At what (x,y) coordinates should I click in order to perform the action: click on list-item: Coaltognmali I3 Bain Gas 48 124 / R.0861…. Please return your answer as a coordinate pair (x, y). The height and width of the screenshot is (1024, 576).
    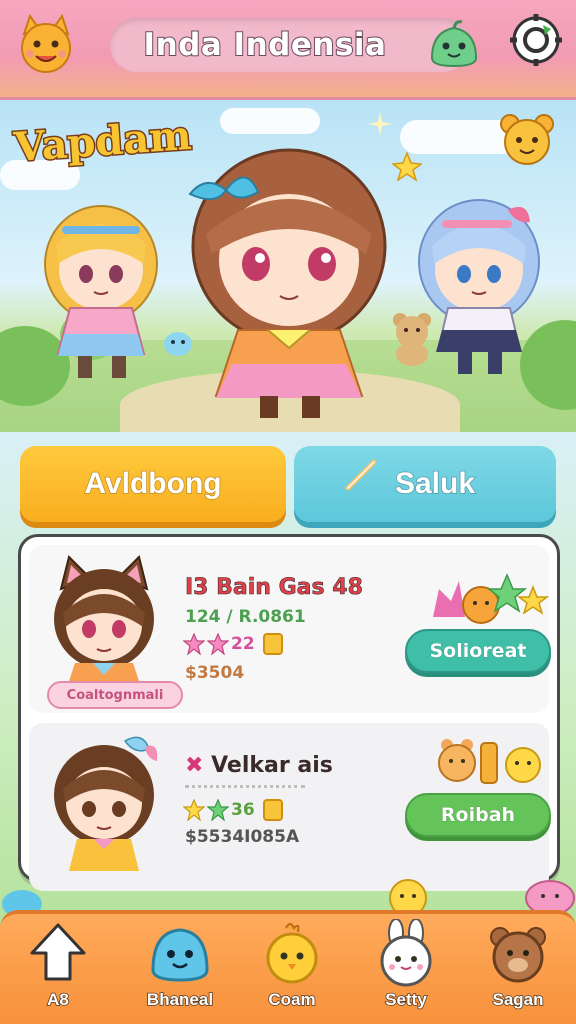
    Looking at the image, I should click on (290, 629).